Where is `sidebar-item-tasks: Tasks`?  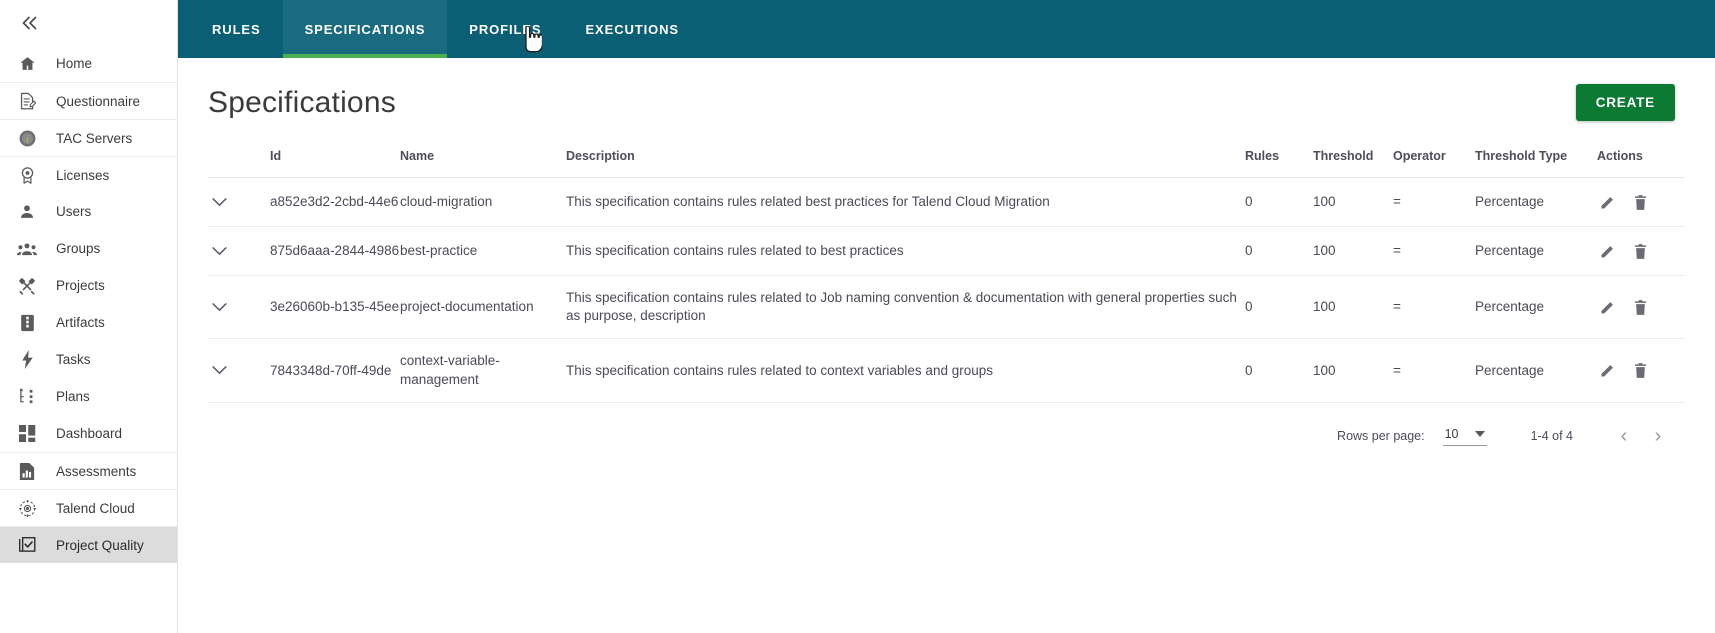
sidebar-item-tasks: Tasks is located at coordinates (88, 359).